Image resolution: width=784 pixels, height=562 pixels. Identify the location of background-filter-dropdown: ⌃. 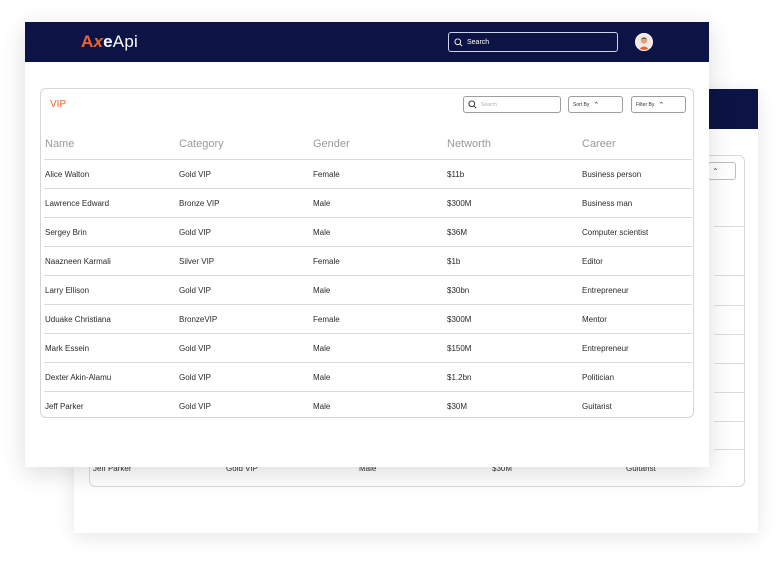
(722, 171).